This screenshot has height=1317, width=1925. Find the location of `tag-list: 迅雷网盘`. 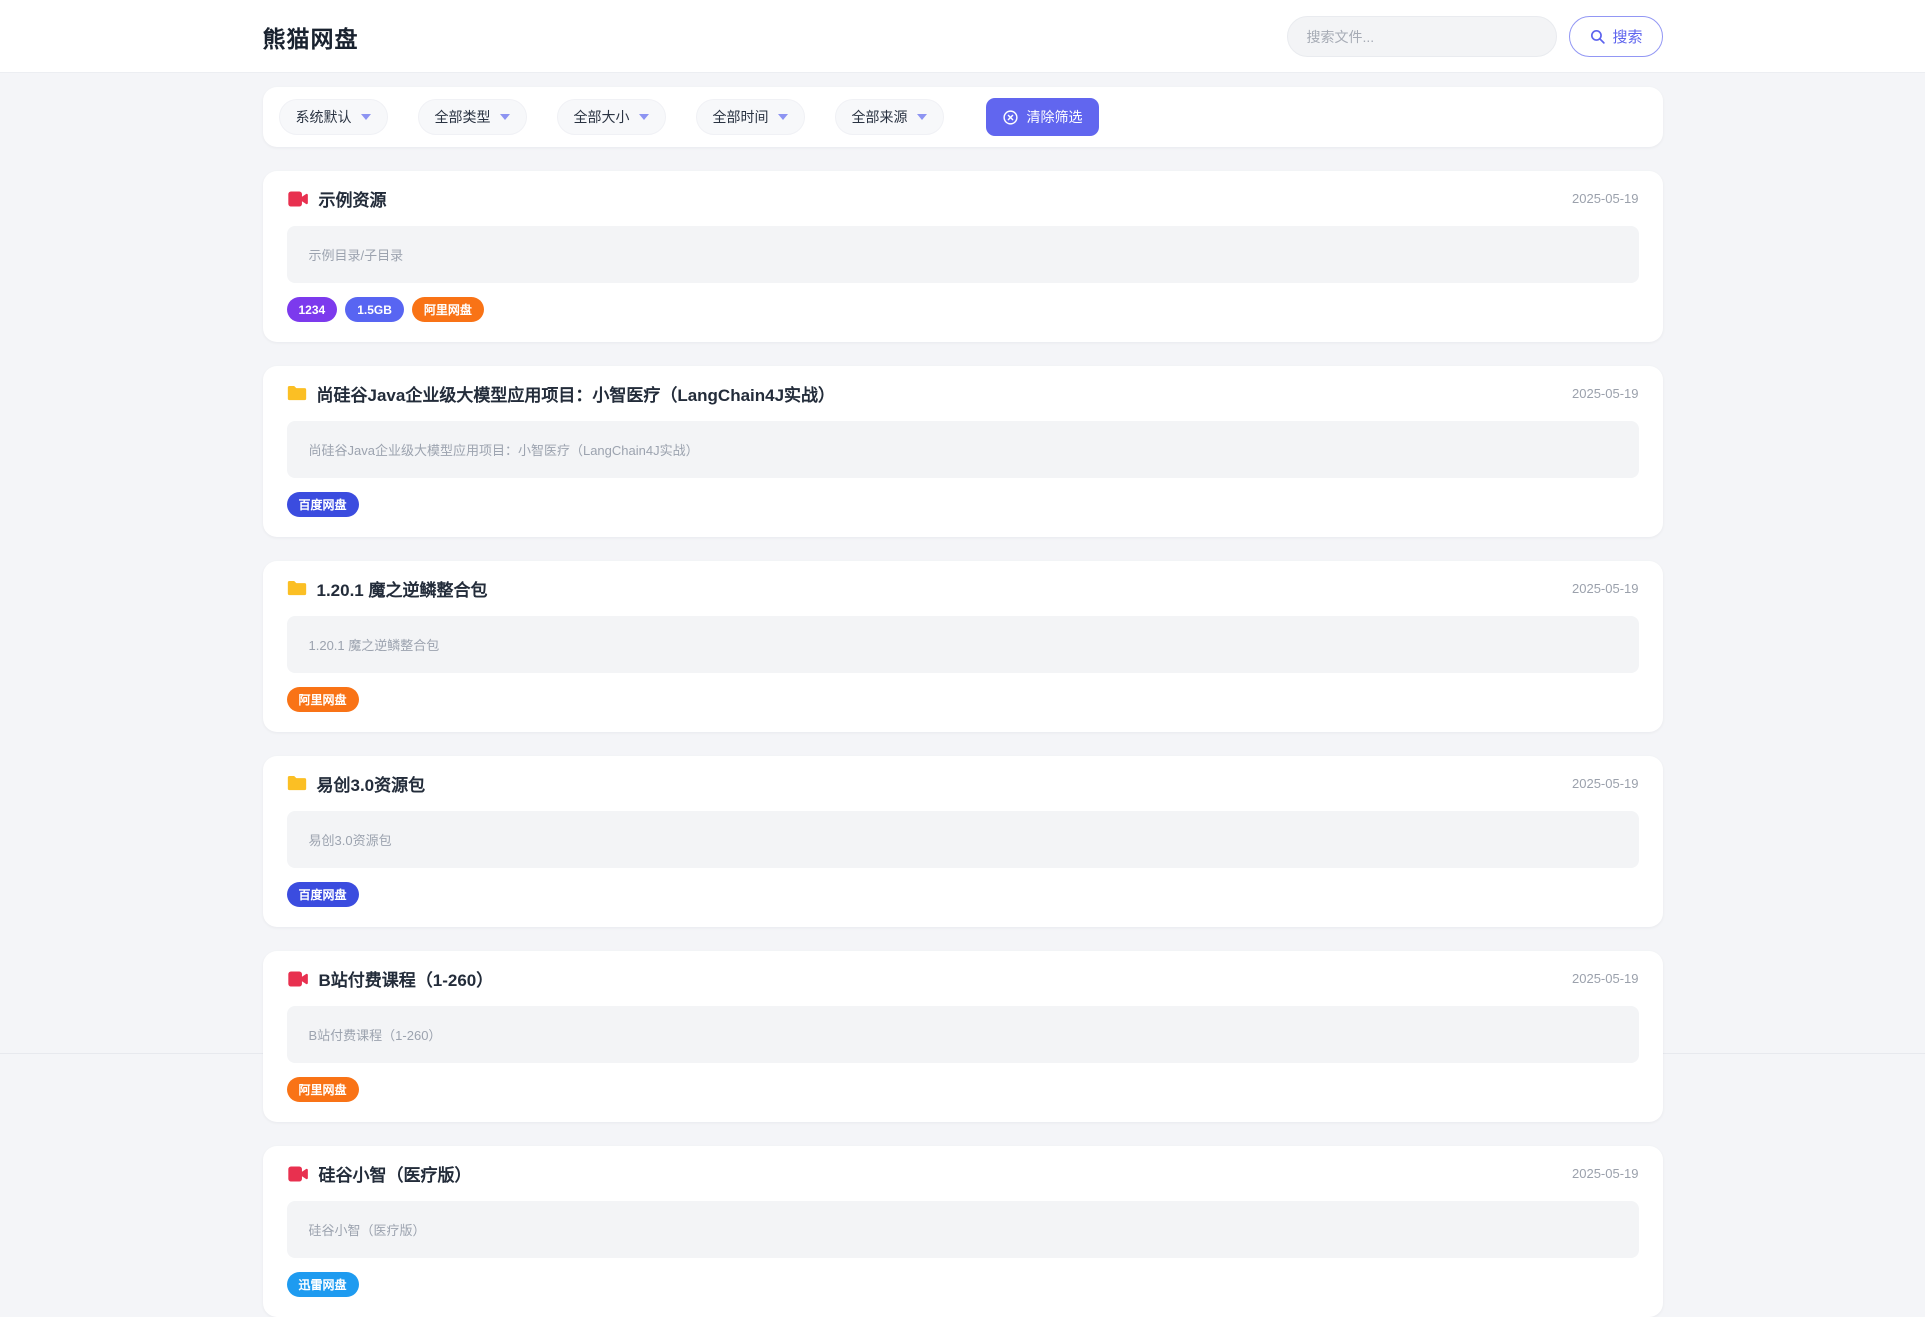

tag-list: 迅雷网盘 is located at coordinates (962, 1284).